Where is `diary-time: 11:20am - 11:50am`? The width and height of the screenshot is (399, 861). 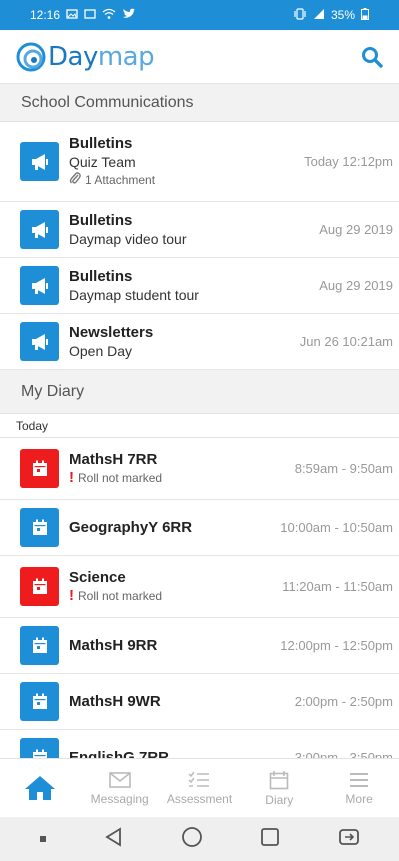 diary-time: 11:20am - 11:50am is located at coordinates (337, 586).